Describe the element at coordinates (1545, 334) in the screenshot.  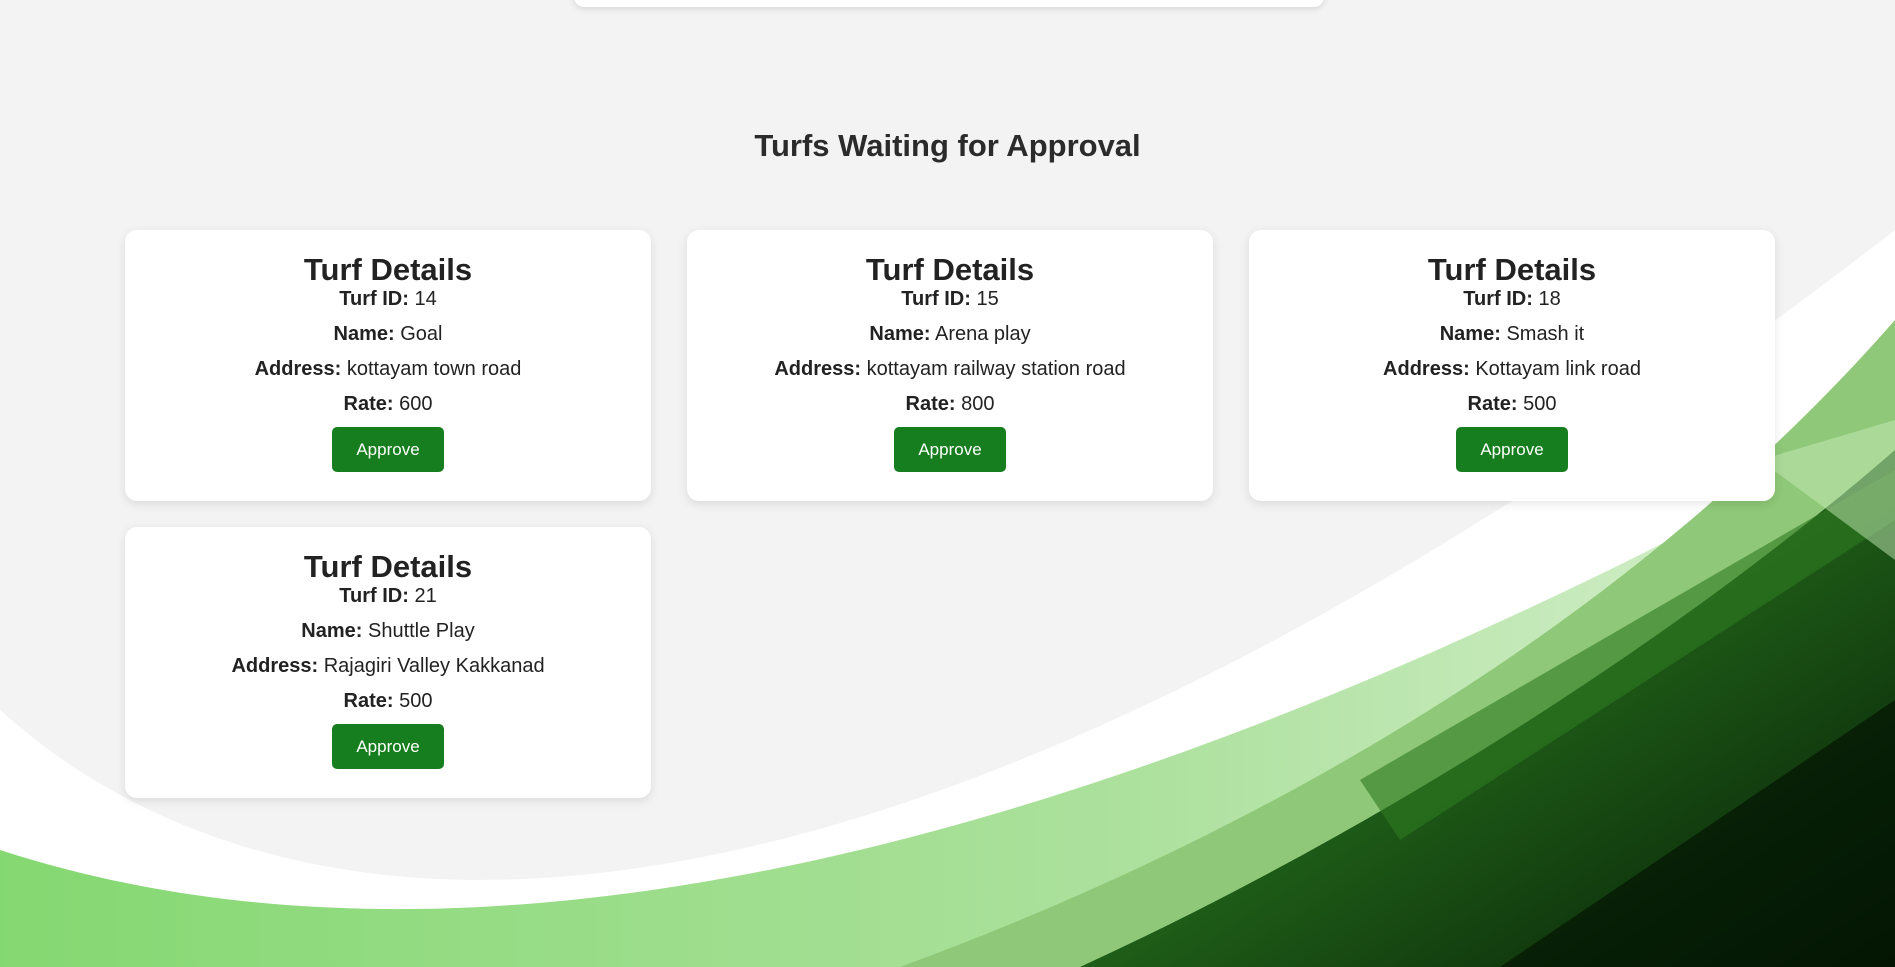
I see `turf-name-value: Smash it` at that location.